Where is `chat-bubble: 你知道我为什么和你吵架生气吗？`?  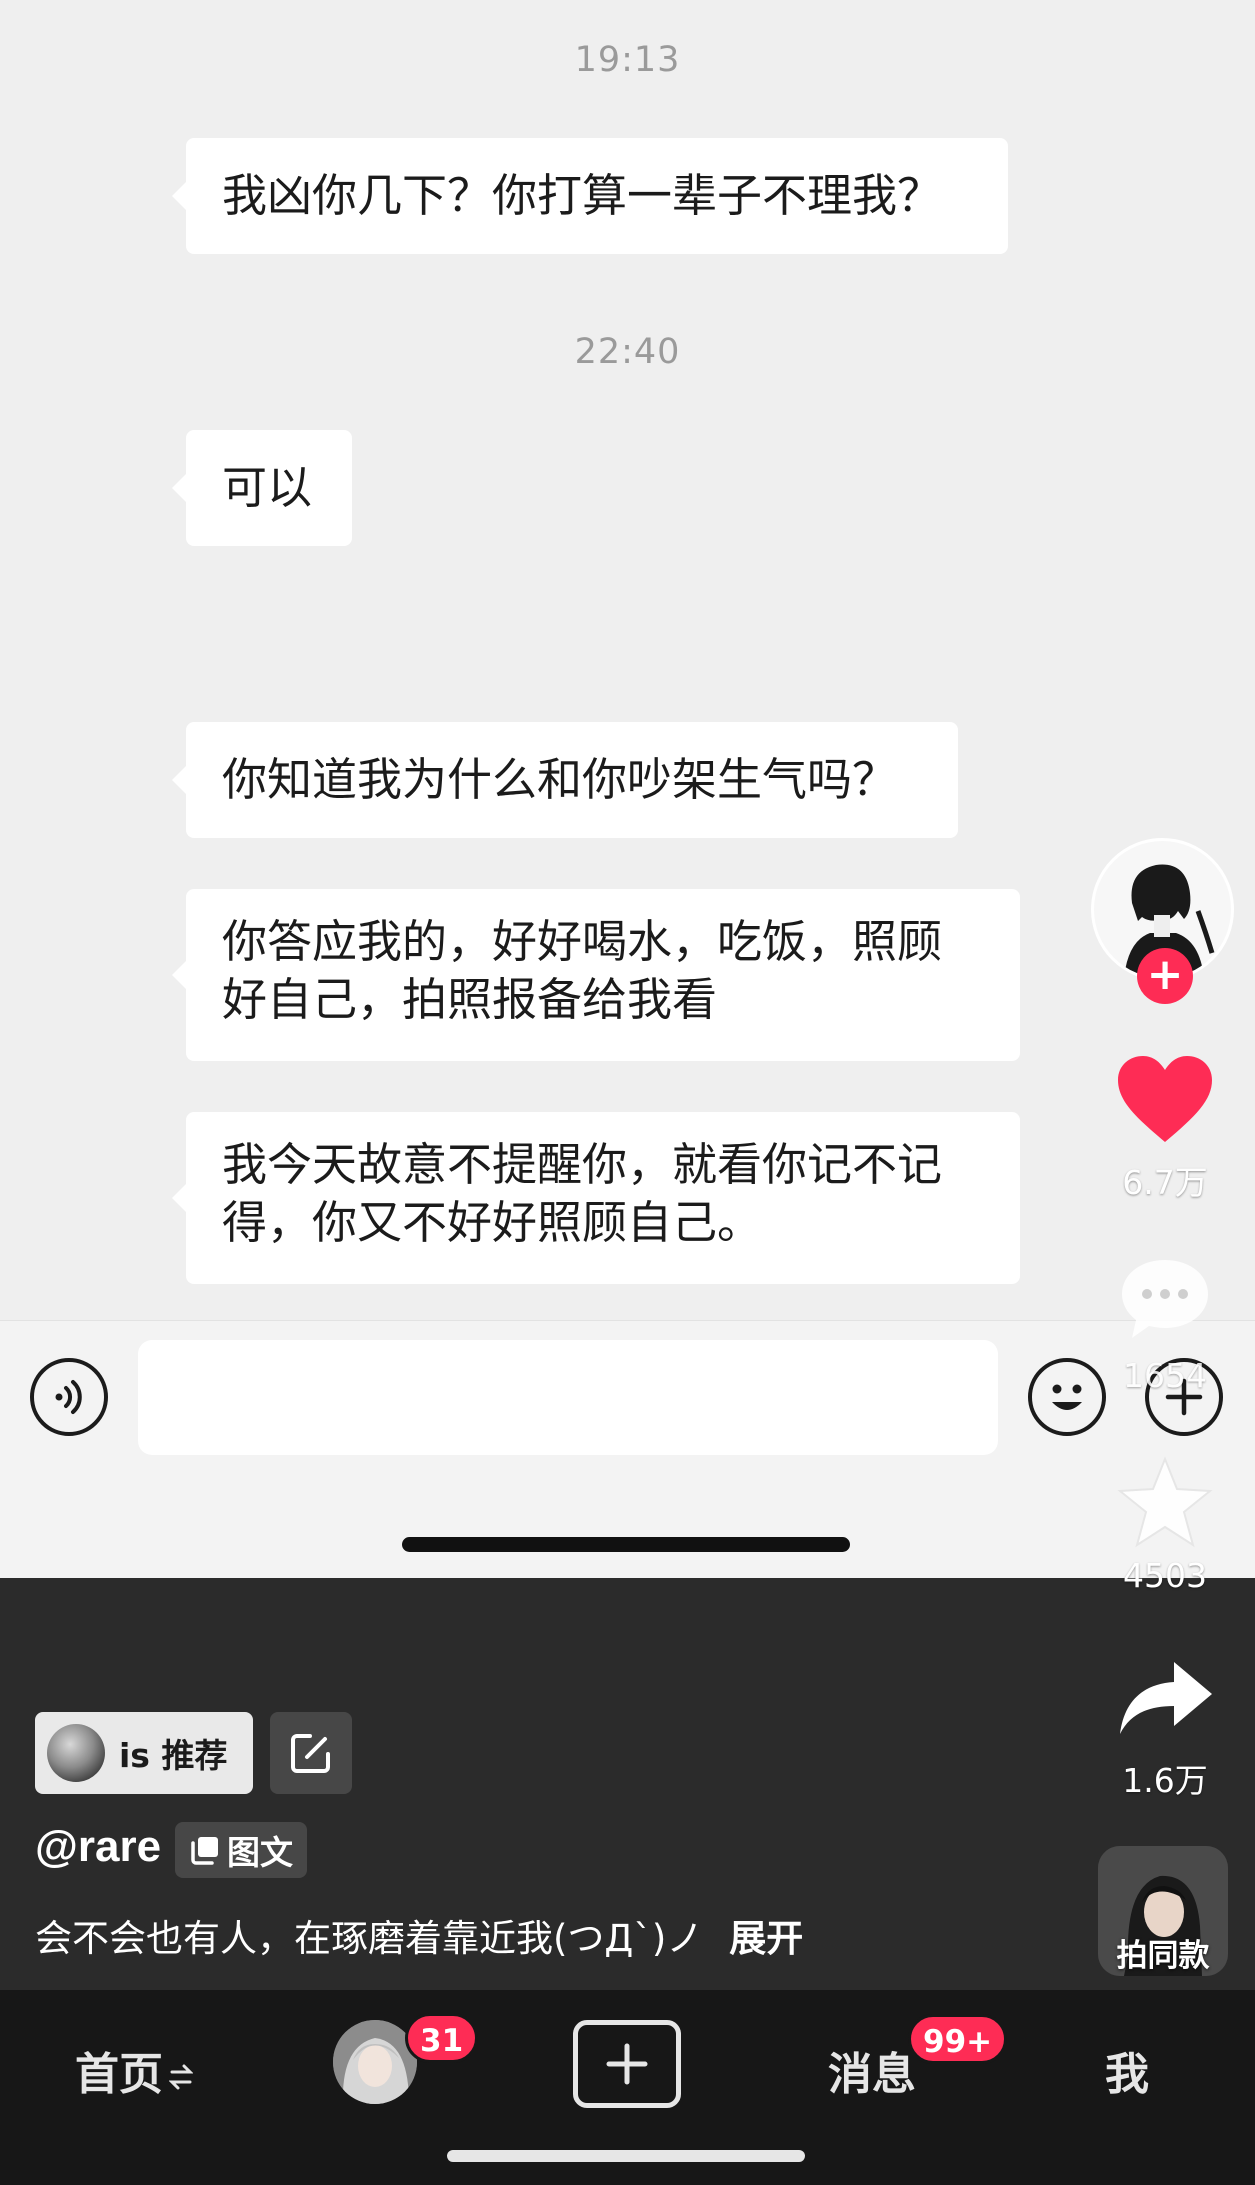
chat-bubble: 你知道我为什么和你吵架生气吗？ is located at coordinates (565, 780).